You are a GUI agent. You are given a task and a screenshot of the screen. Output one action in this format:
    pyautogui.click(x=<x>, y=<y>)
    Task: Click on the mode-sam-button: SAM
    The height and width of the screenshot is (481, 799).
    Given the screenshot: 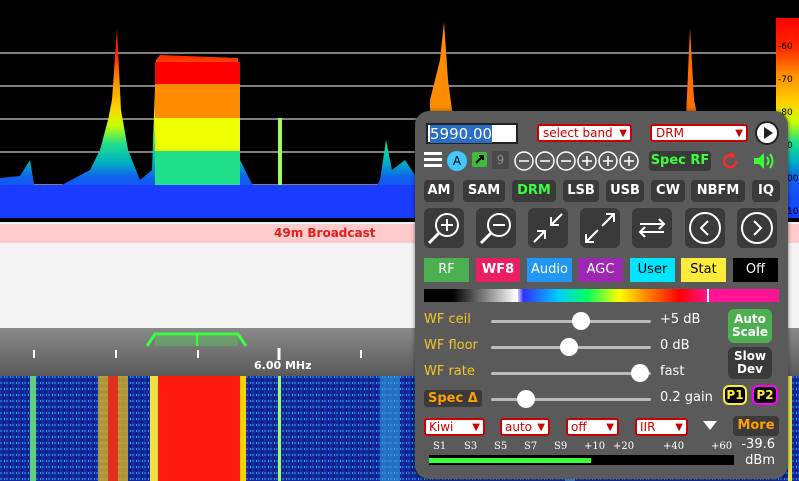 What is the action you would take?
    pyautogui.click(x=484, y=191)
    